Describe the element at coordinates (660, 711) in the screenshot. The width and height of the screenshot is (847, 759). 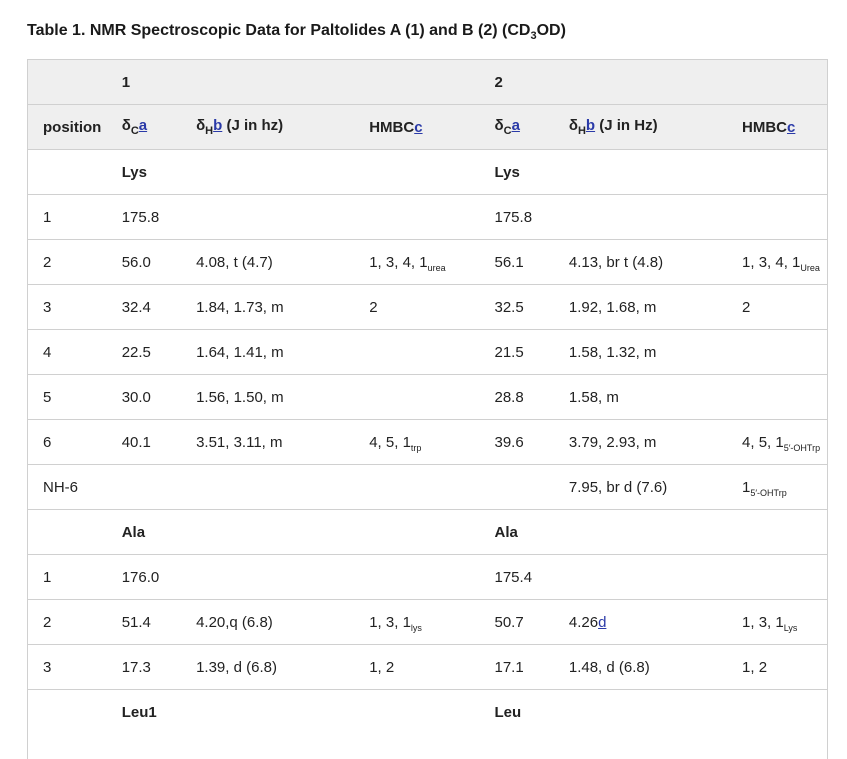
I see `residue-name-2: Leu` at that location.